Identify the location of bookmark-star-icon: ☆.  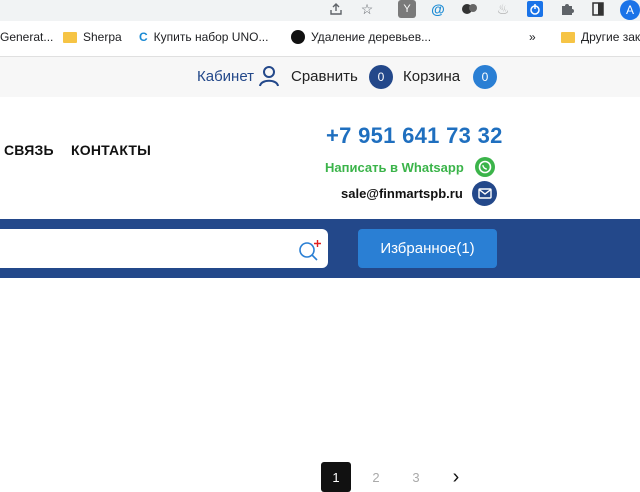
(367, 9).